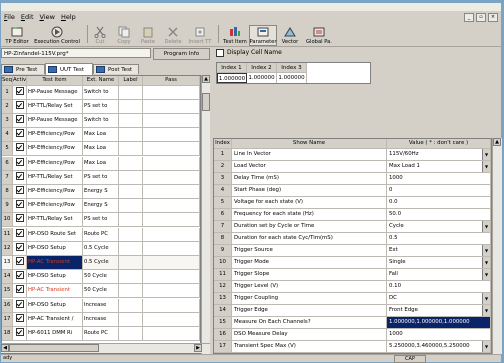 The width and height of the screenshot is (504, 363). I want to click on table-row: 17 HP-AC Transient / Increase, so click(101, 319).